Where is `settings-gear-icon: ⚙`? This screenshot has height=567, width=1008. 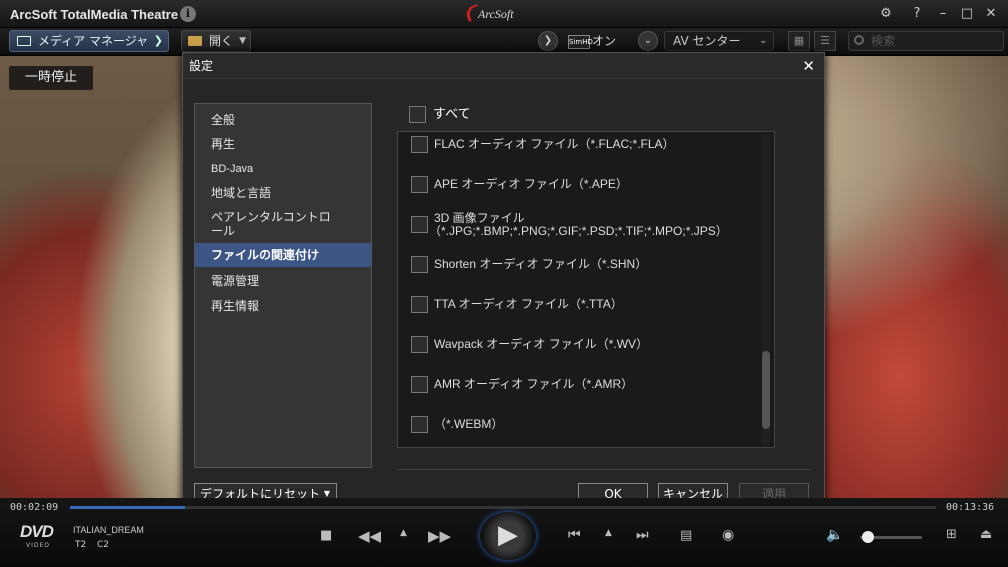 settings-gear-icon: ⚙ is located at coordinates (886, 14).